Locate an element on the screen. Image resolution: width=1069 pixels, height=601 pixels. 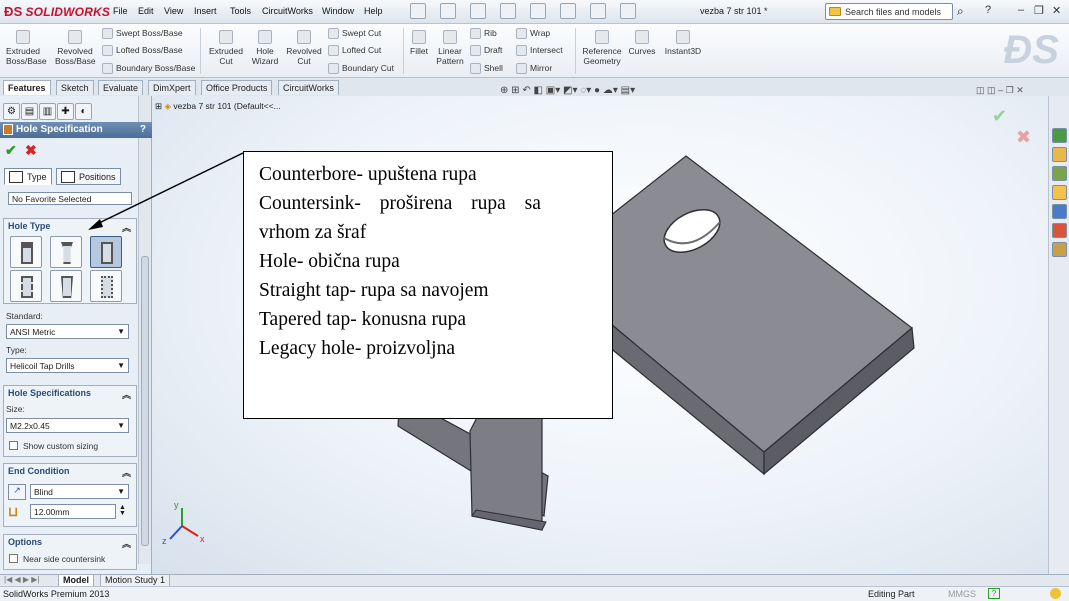
hide-show-icon: ◌▾ is located at coordinates (585, 90).